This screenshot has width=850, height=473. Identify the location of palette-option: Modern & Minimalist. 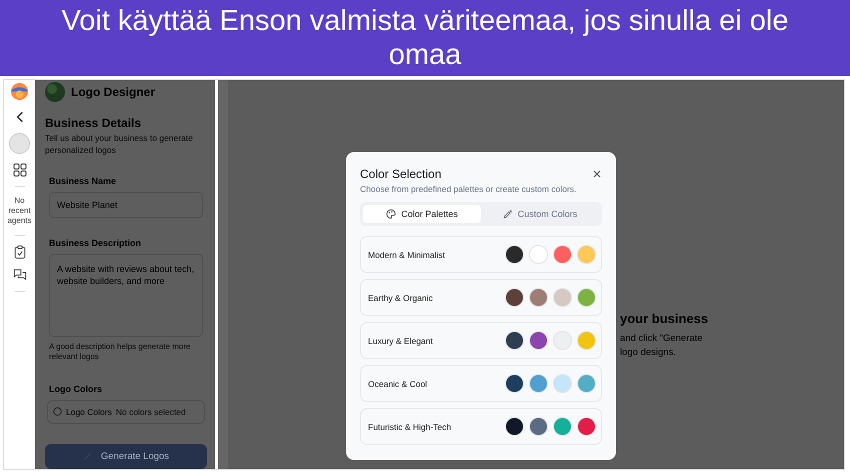
(481, 254).